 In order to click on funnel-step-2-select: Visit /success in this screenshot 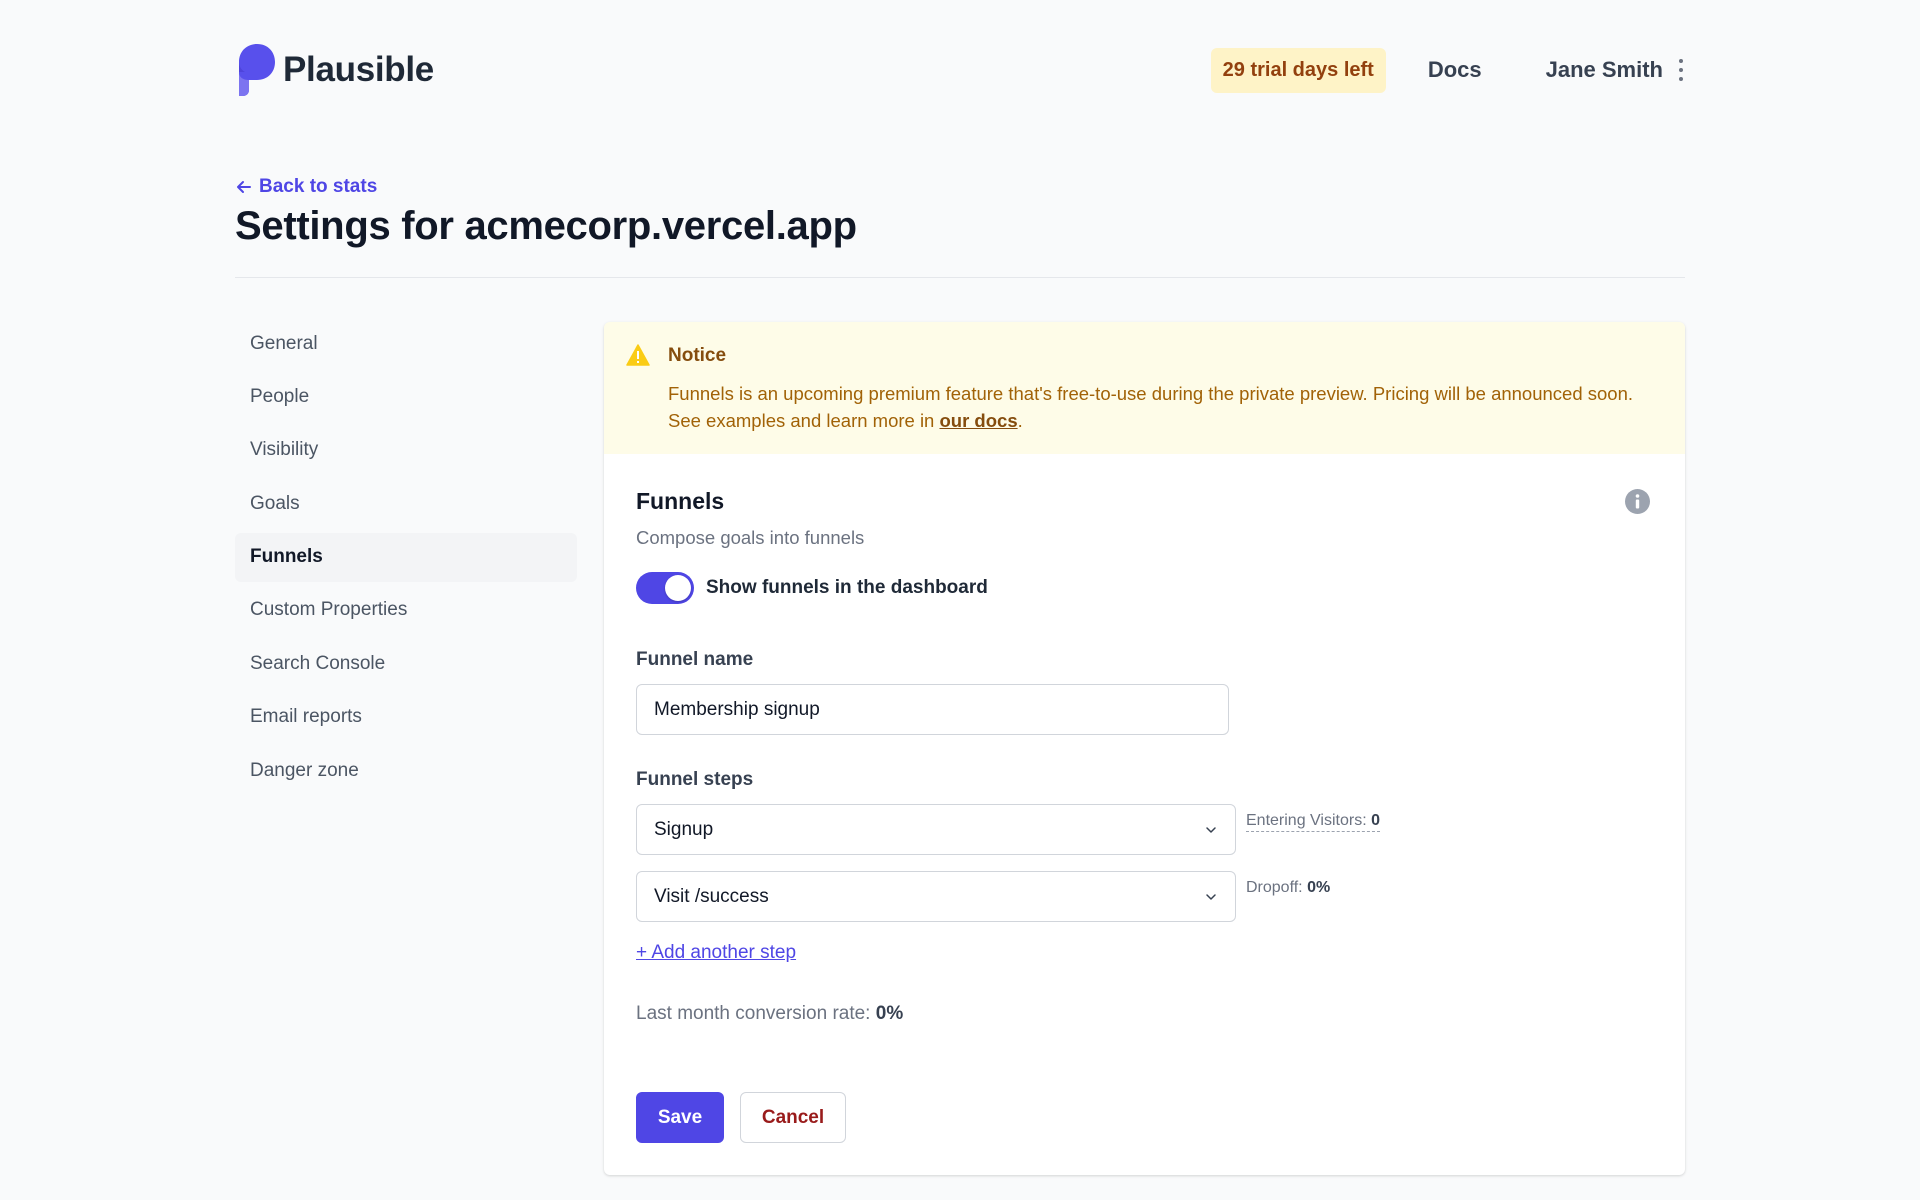, I will do `click(936, 896)`.